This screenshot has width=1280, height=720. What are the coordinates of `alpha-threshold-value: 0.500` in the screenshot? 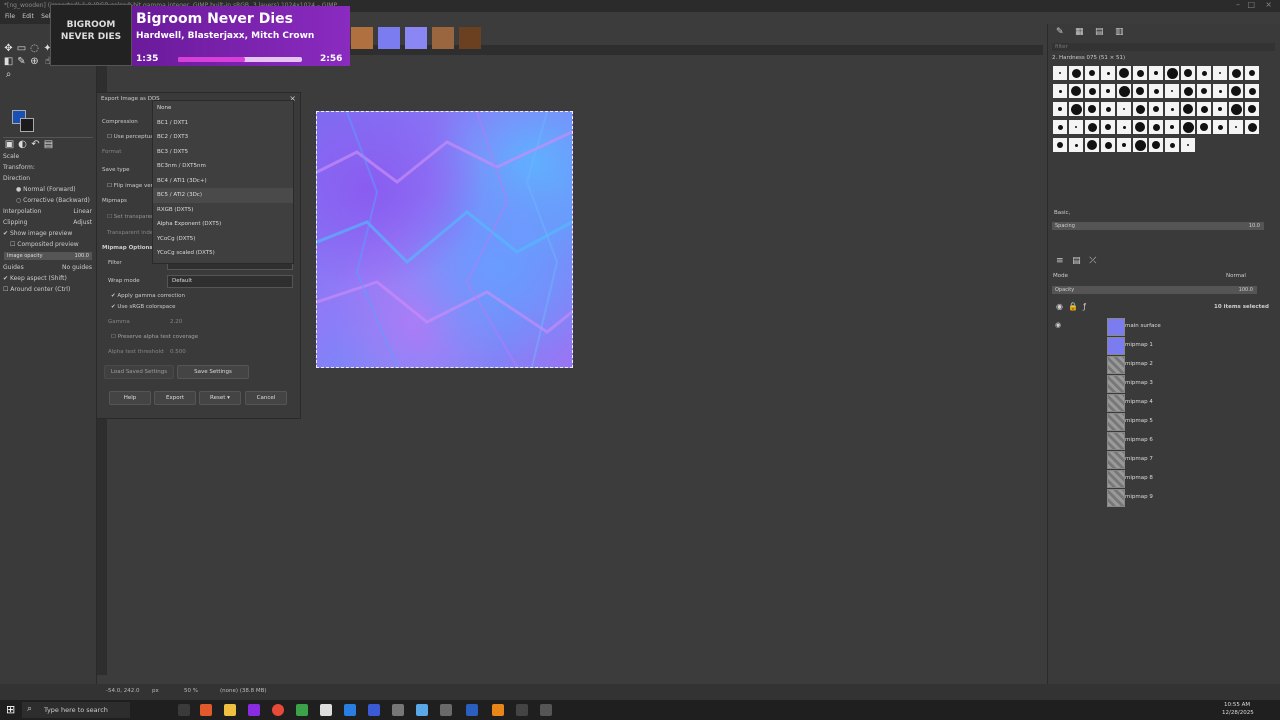 It's located at (178, 352).